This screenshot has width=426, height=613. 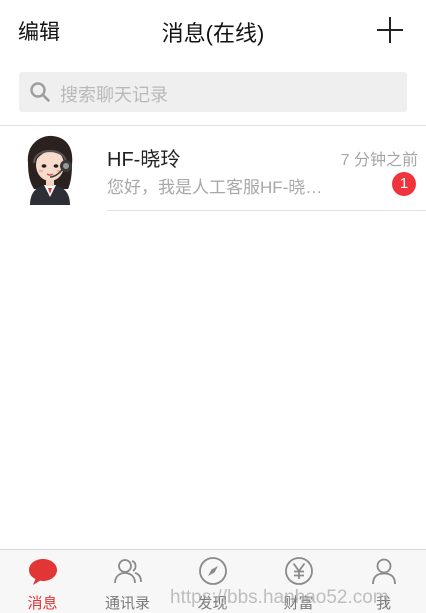 I want to click on tab-bar: 消息 通讯录 发现 财富 我, so click(x=213, y=581).